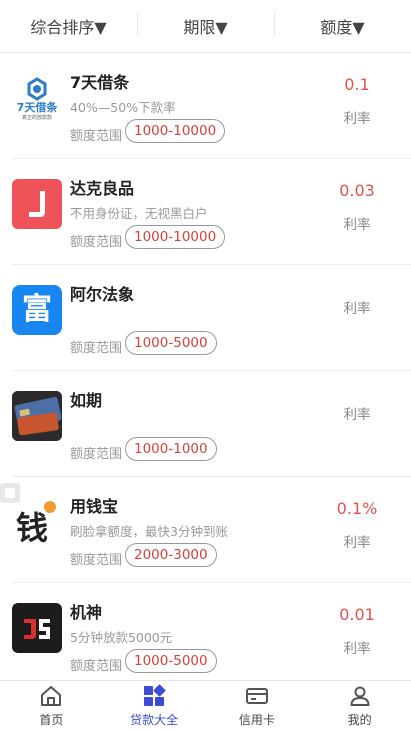 The height and width of the screenshot is (731, 411). I want to click on tab-profile: 我的, so click(359, 706).